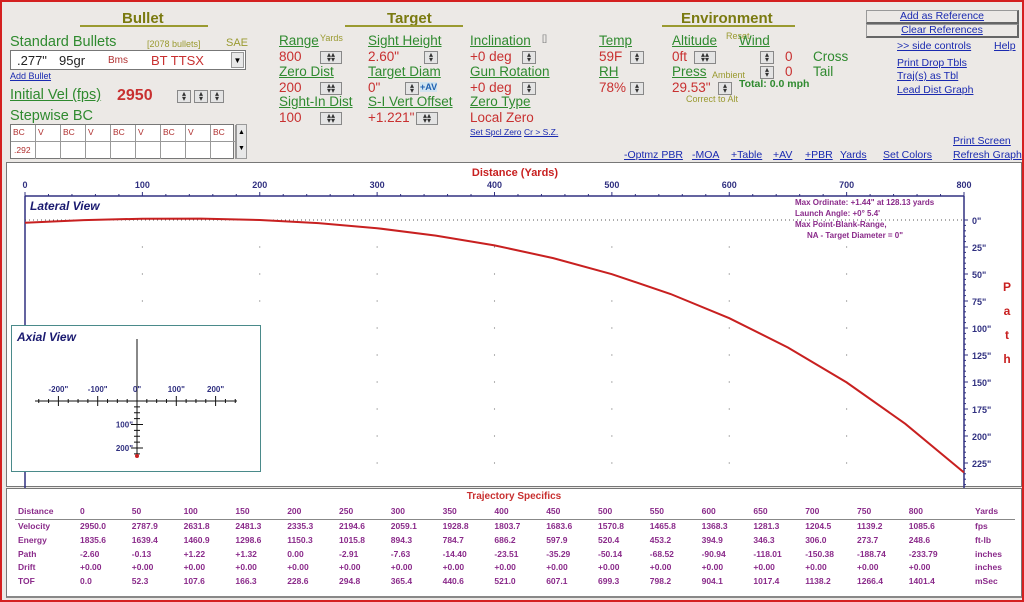  What do you see at coordinates (491, 87) in the screenshot?
I see `gun-rotation-value: +0 deg` at bounding box center [491, 87].